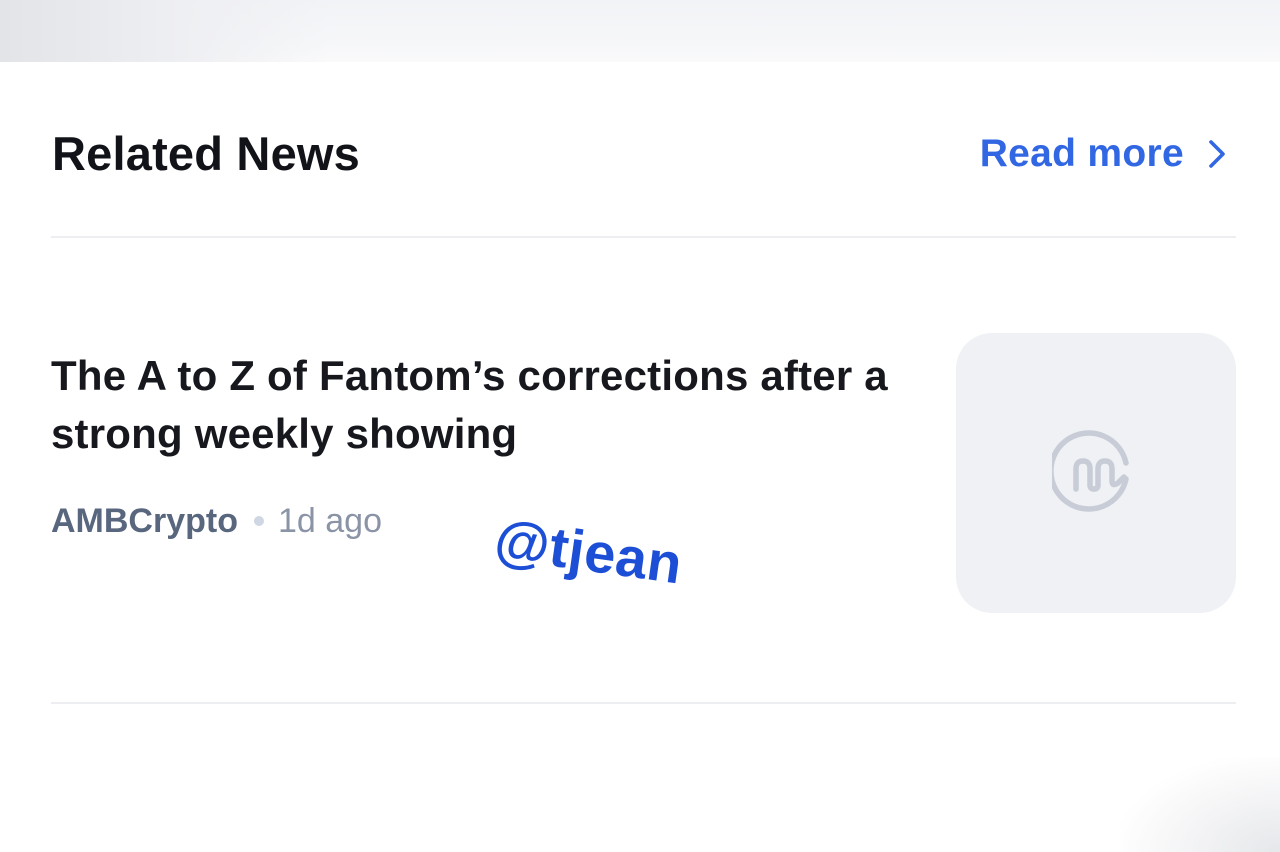 The width and height of the screenshot is (1280, 852). I want to click on coinmarketcap-logo-icon, so click(1090, 471).